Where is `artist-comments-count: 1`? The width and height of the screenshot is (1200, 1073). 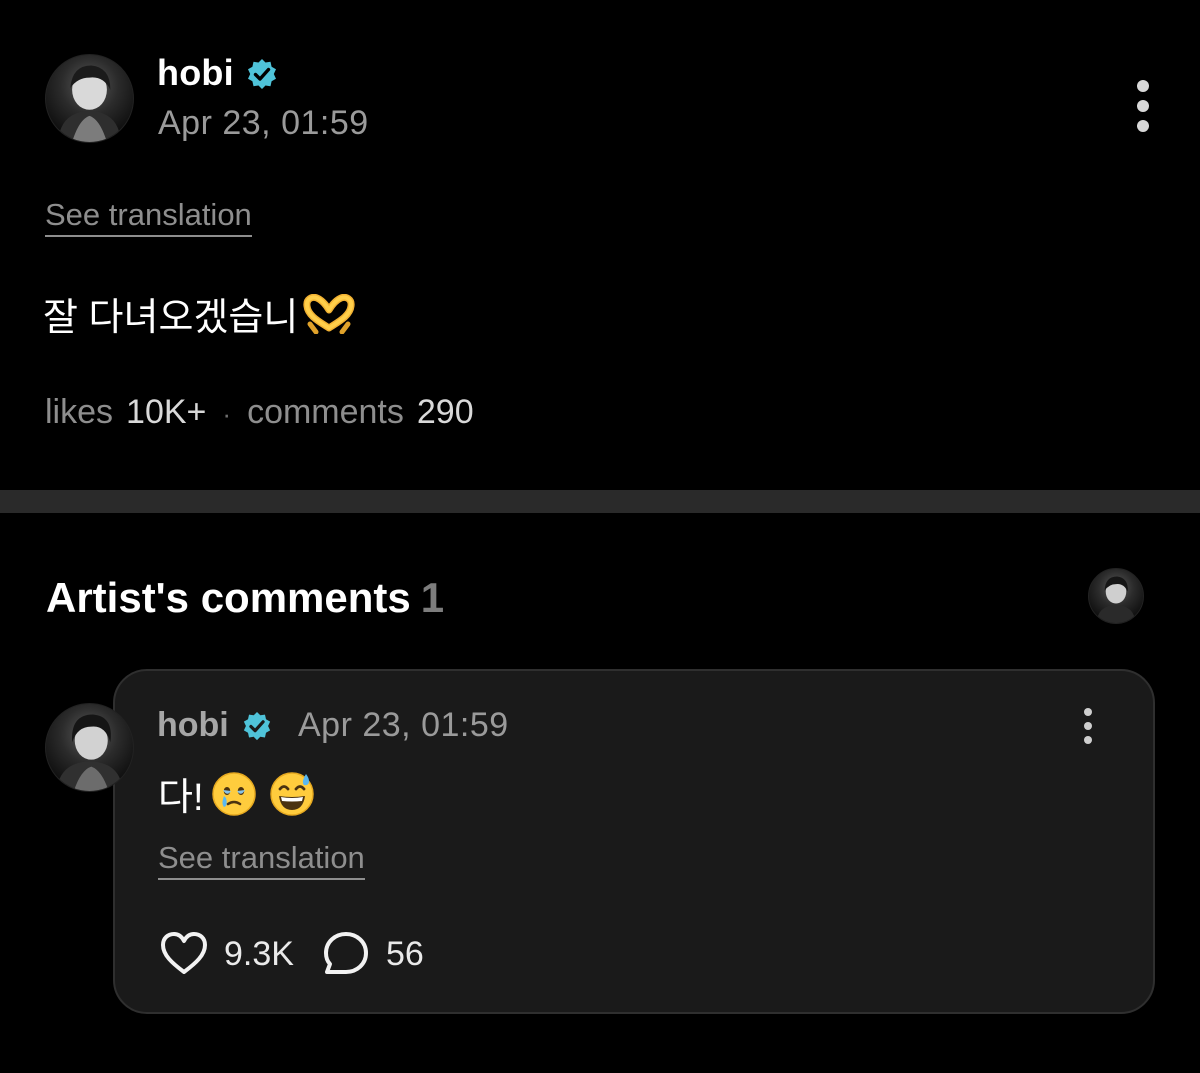 artist-comments-count: 1 is located at coordinates (432, 597).